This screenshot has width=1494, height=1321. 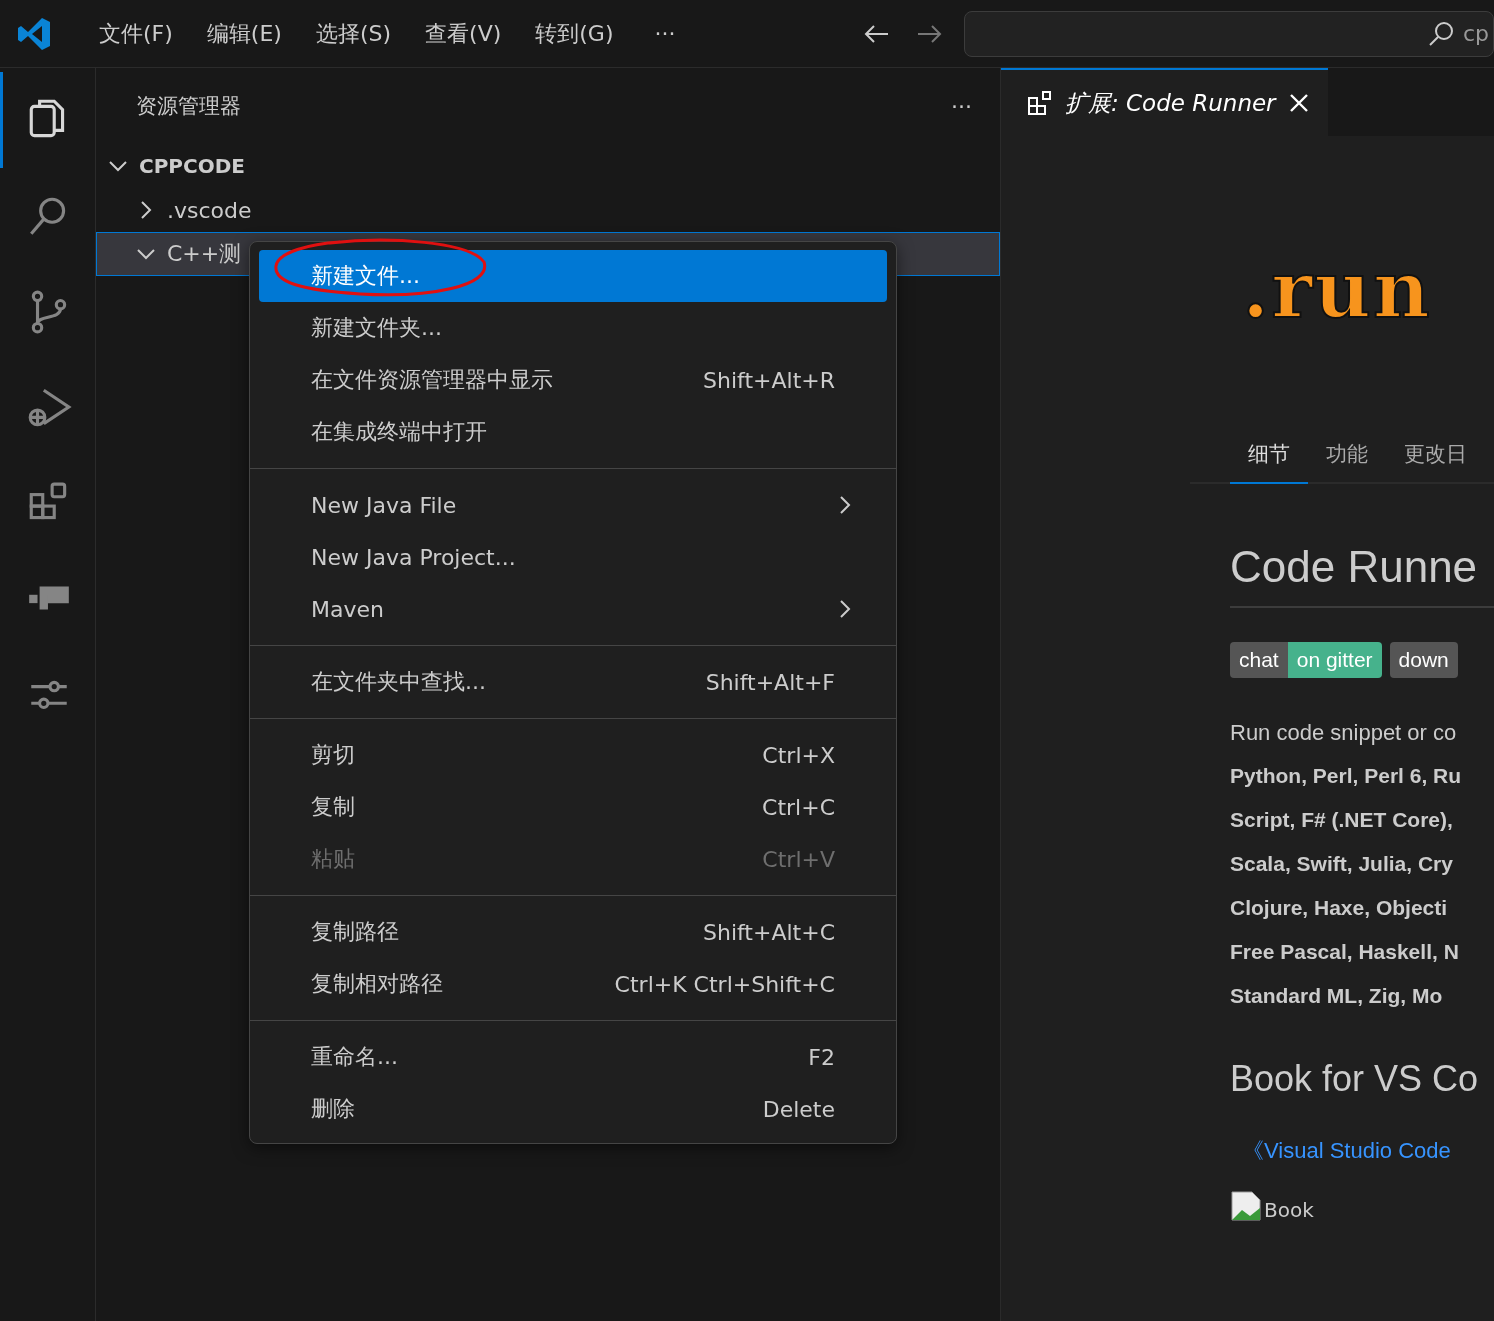 What do you see at coordinates (1423, 660) in the screenshot?
I see `badge: down` at bounding box center [1423, 660].